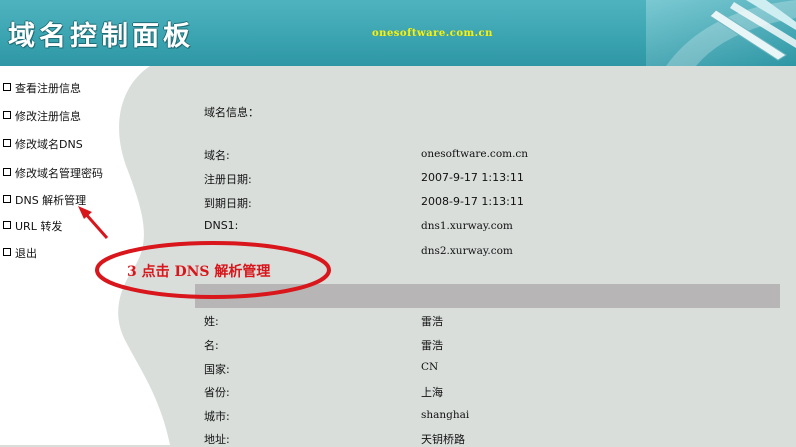 The image size is (796, 447). Describe the element at coordinates (204, 252) in the screenshot. I see `annotation-overlay` at that location.